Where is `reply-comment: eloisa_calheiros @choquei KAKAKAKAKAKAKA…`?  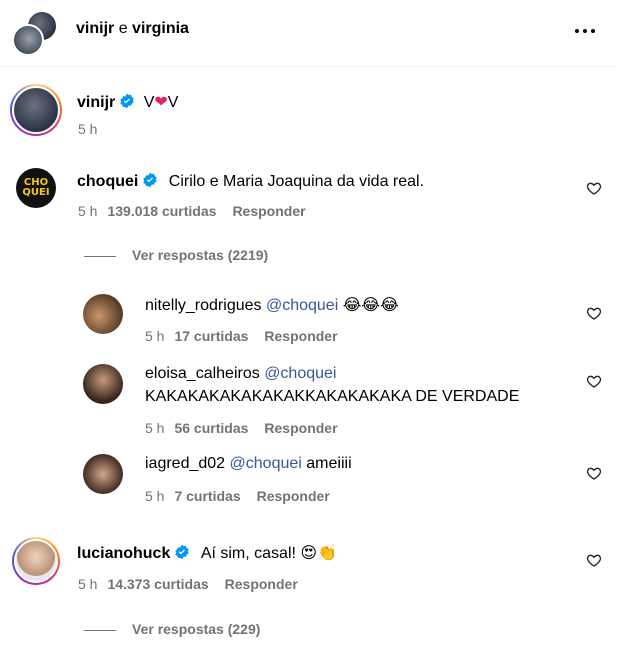
reply-comment: eloisa_calheiros @choquei KAKAKAKAKAKAKA… is located at coordinates (307, 400).